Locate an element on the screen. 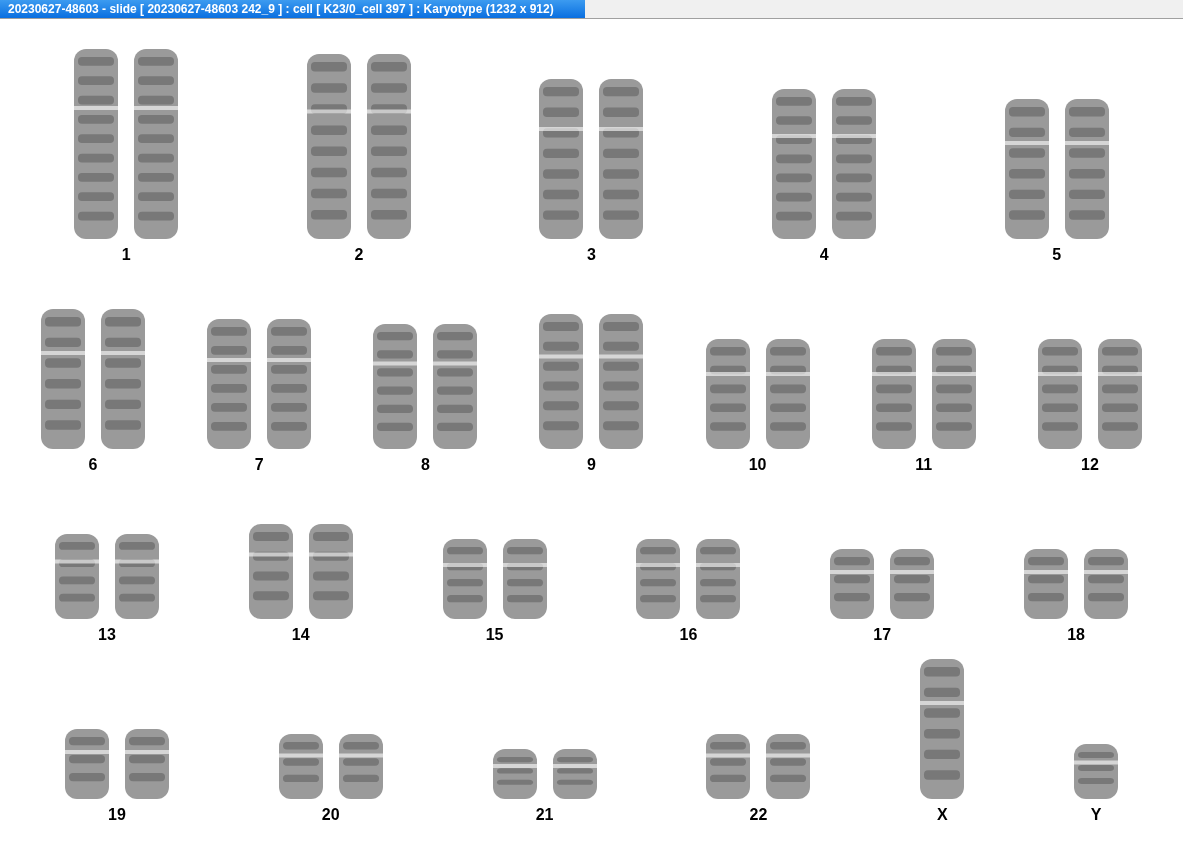 Image resolution: width=1183 pixels, height=842 pixels. chromosome-label: 22 is located at coordinates (758, 815).